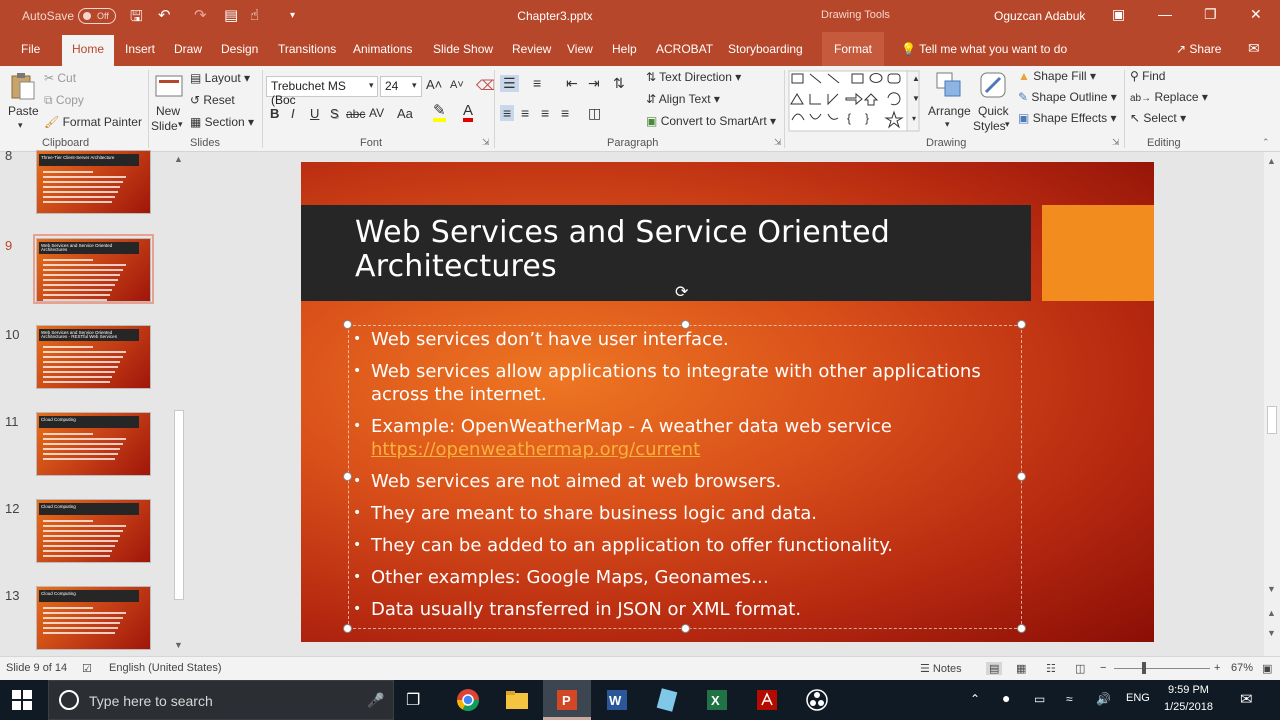 This screenshot has width=1280, height=720. I want to click on scroll-thumb, so click(179, 505).